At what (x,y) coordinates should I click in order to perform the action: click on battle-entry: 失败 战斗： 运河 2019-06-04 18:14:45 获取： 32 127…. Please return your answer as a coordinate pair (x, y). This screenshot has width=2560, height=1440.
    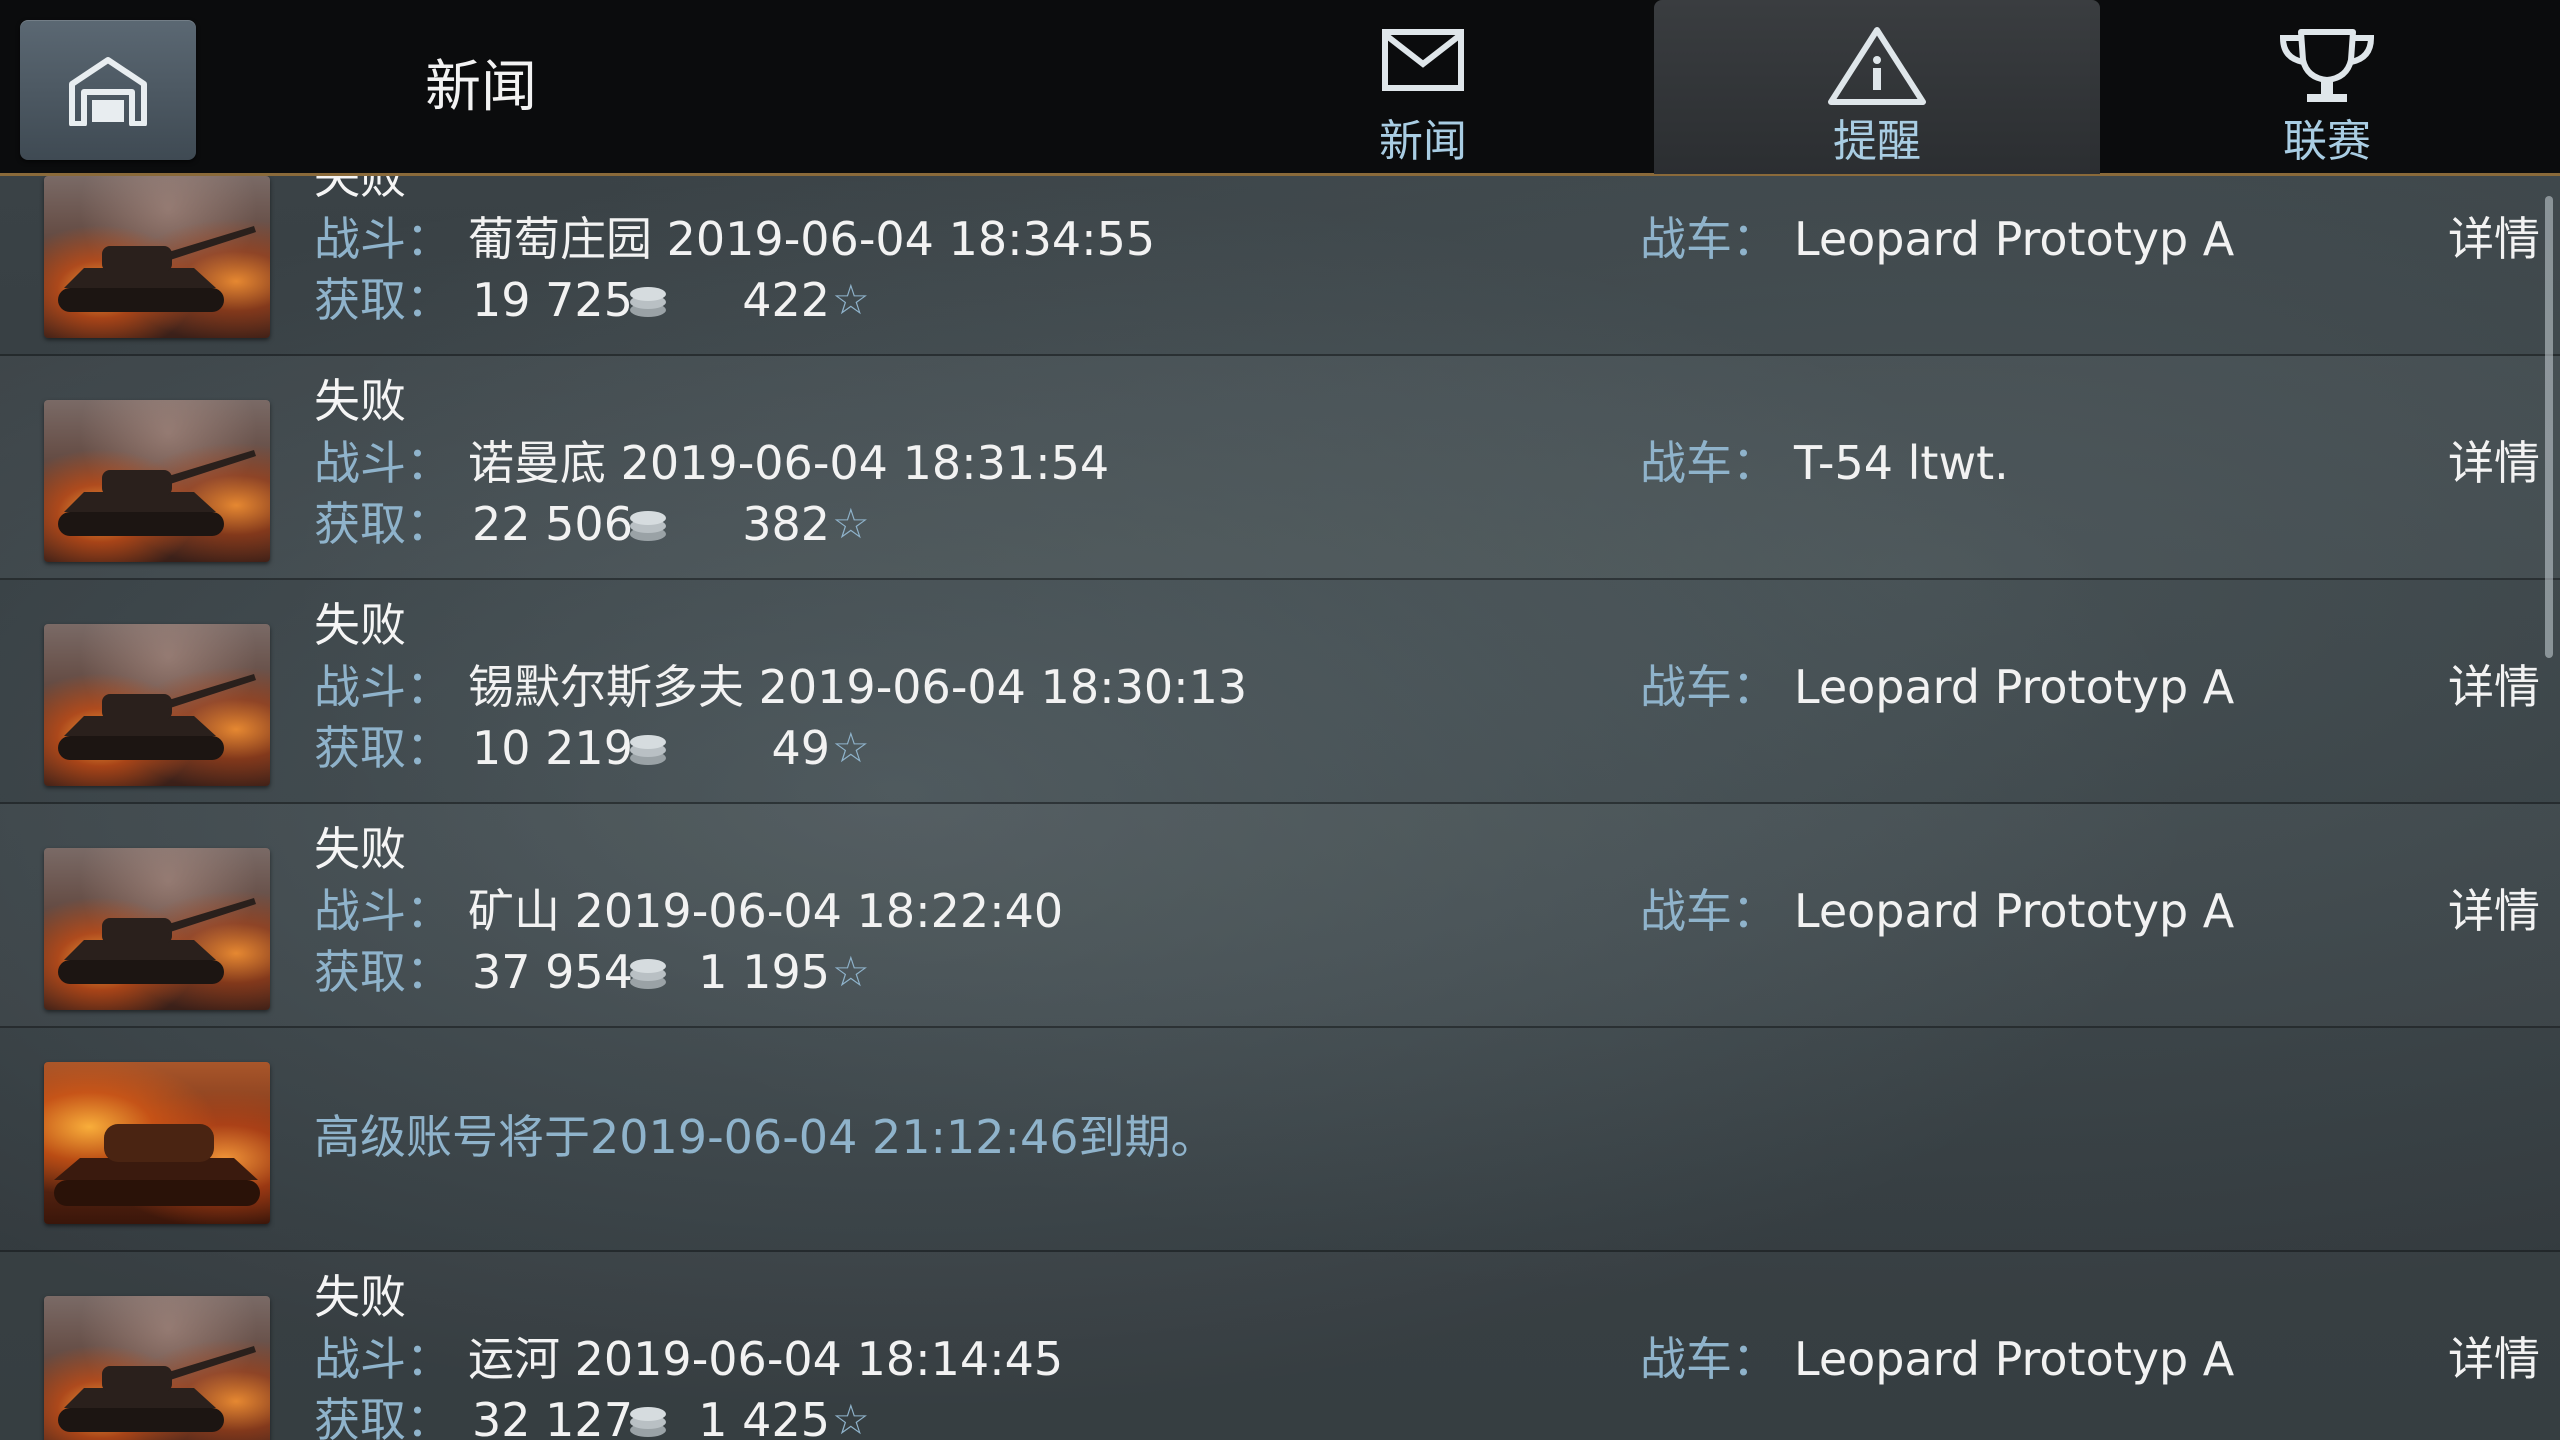
    Looking at the image, I should click on (1280, 1346).